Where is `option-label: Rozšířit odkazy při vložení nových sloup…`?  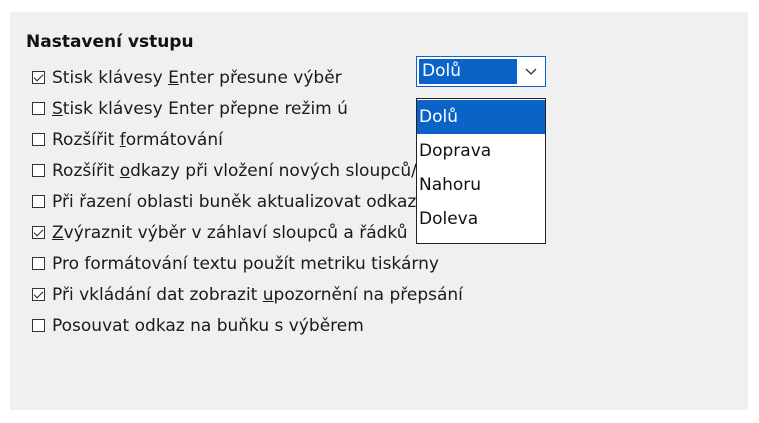
option-label: Rozšířit odkazy při vložení nových sloup… is located at coordinates (259, 170).